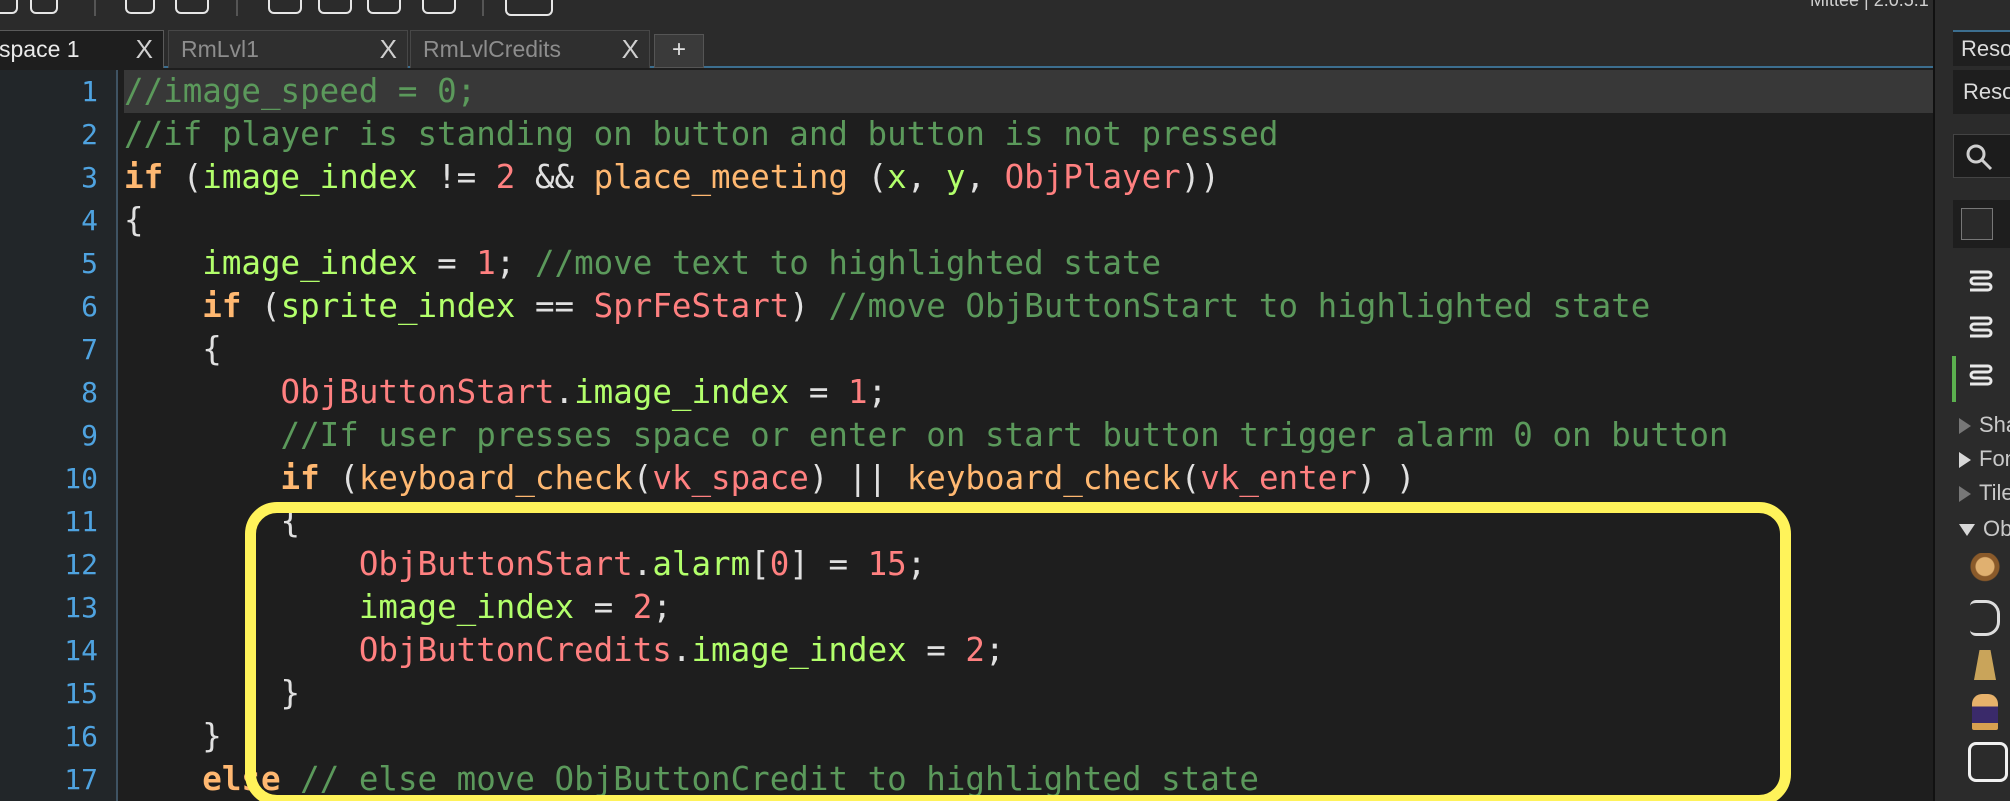 This screenshot has height=801, width=2010. Describe the element at coordinates (1994, 458) in the screenshot. I see `folder-label: Fonts` at that location.